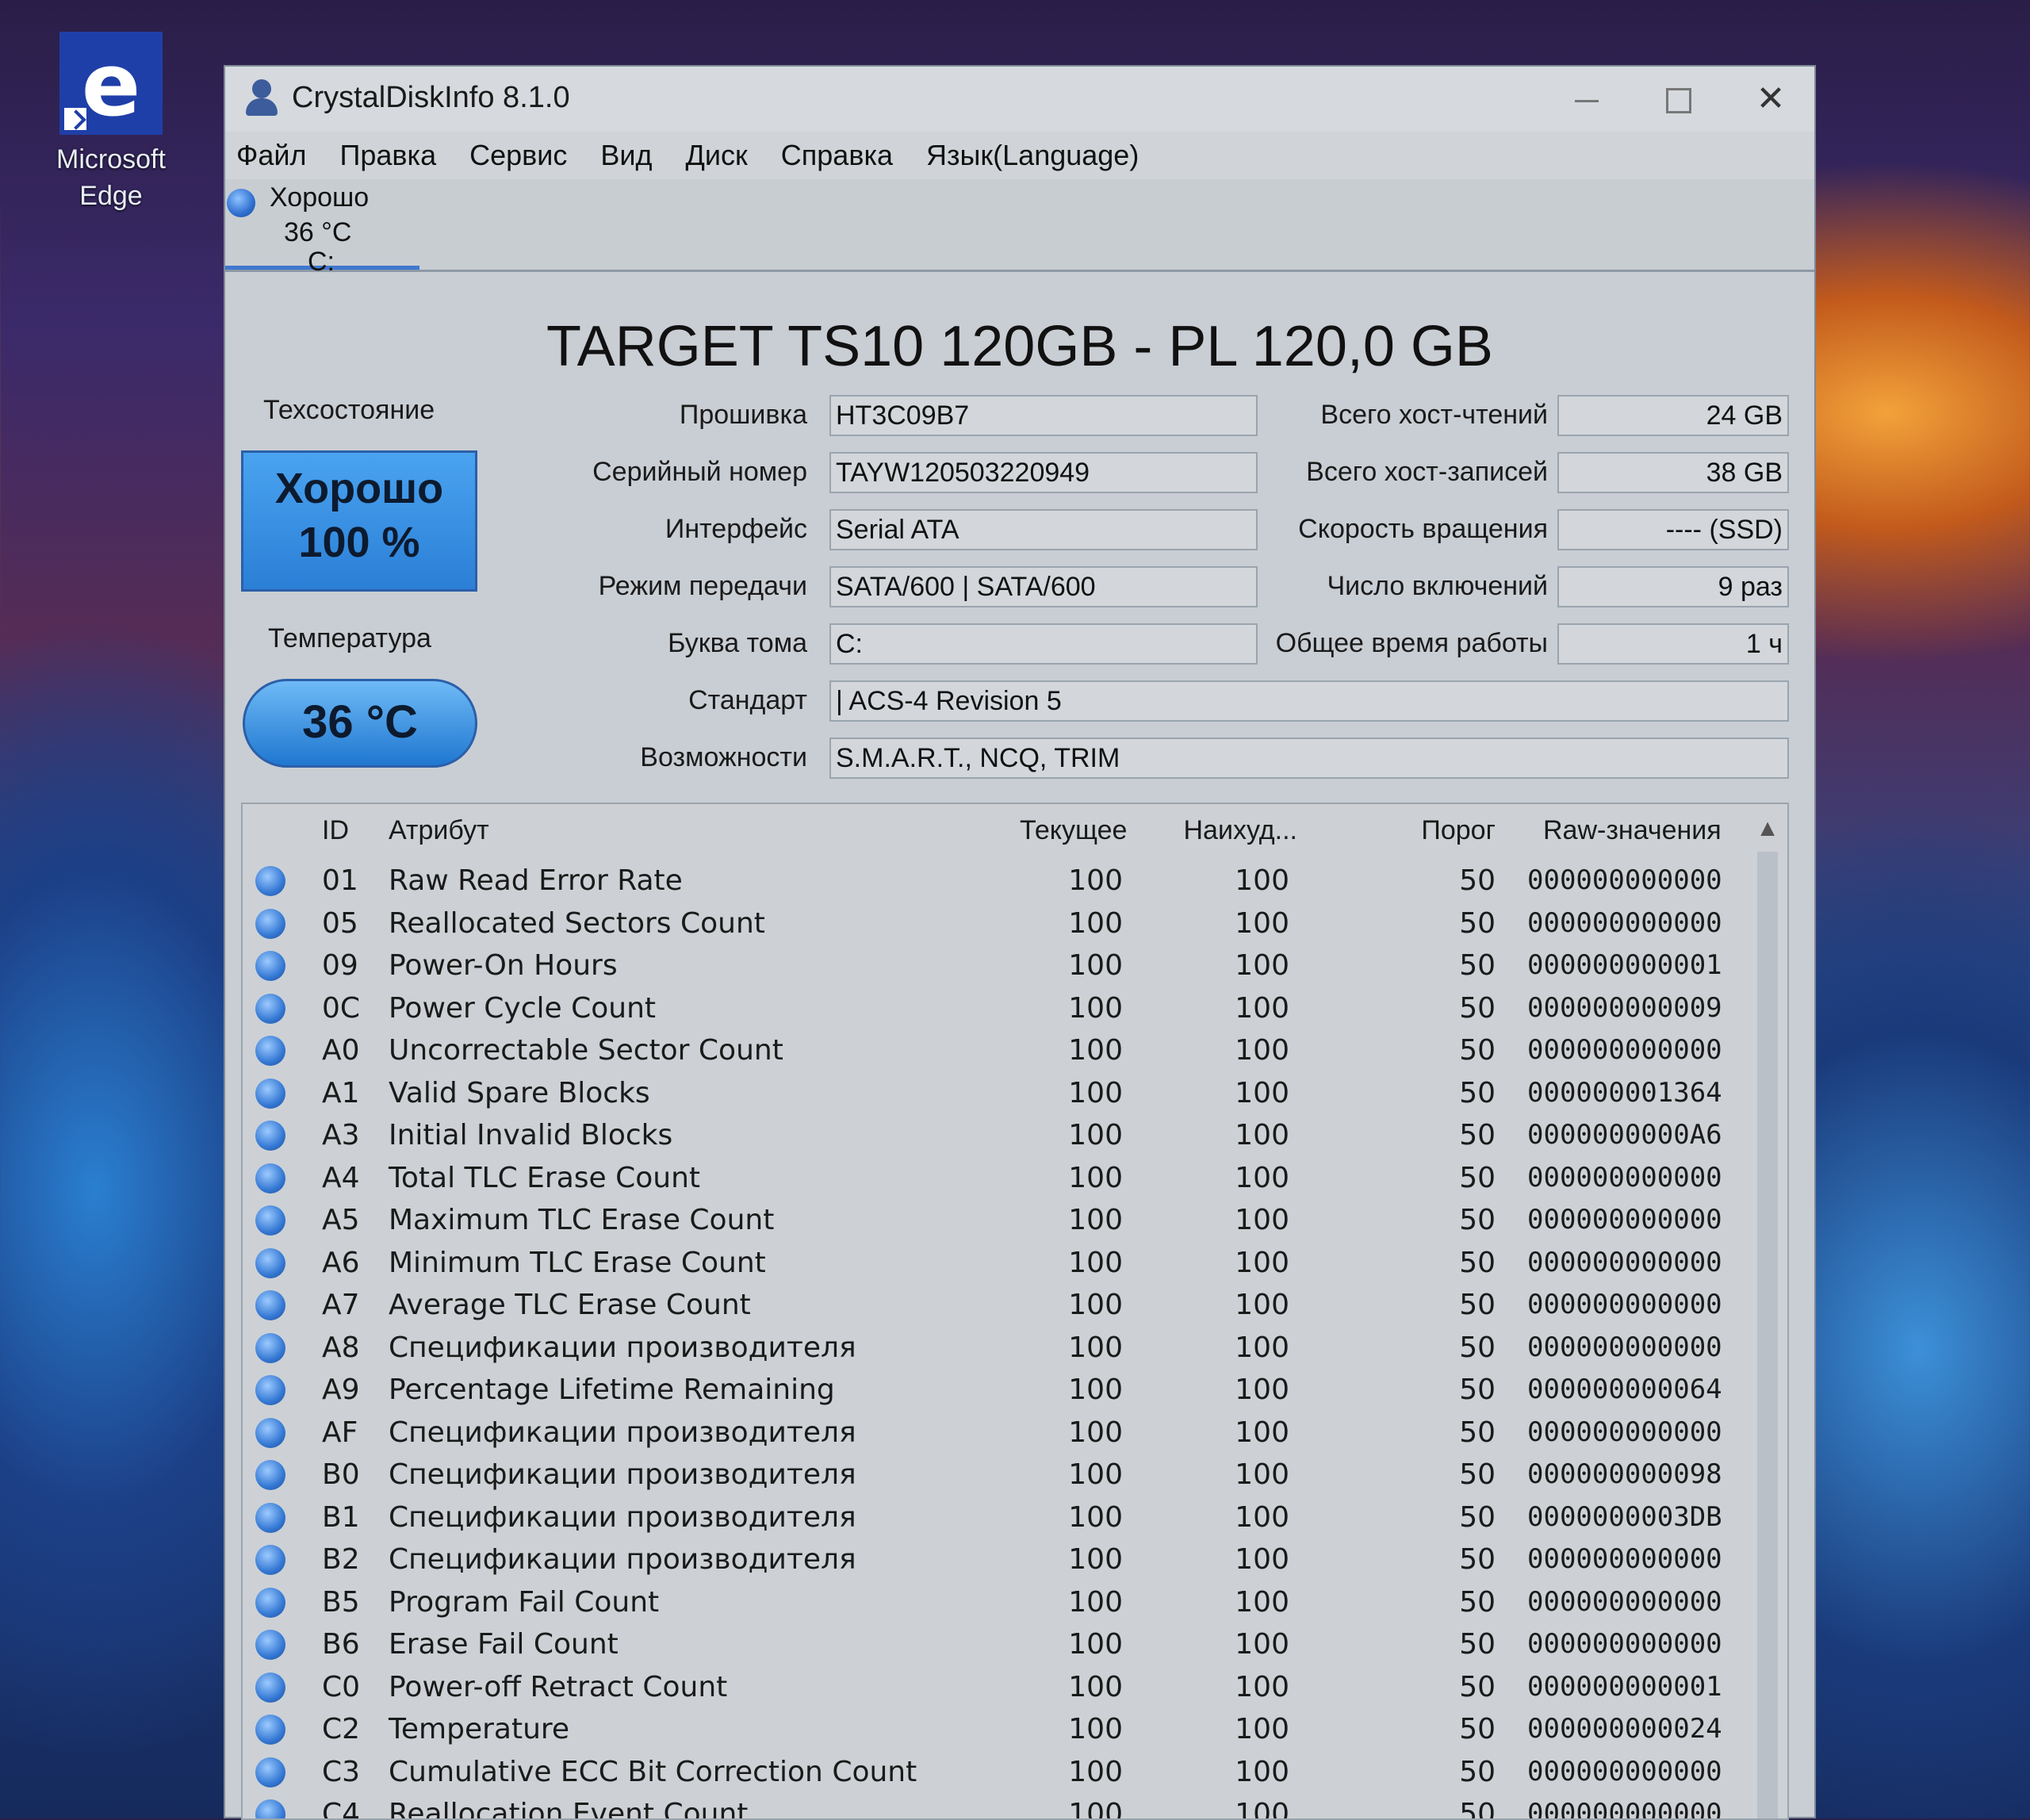  I want to click on attr-raw: 000000000009, so click(1624, 1007).